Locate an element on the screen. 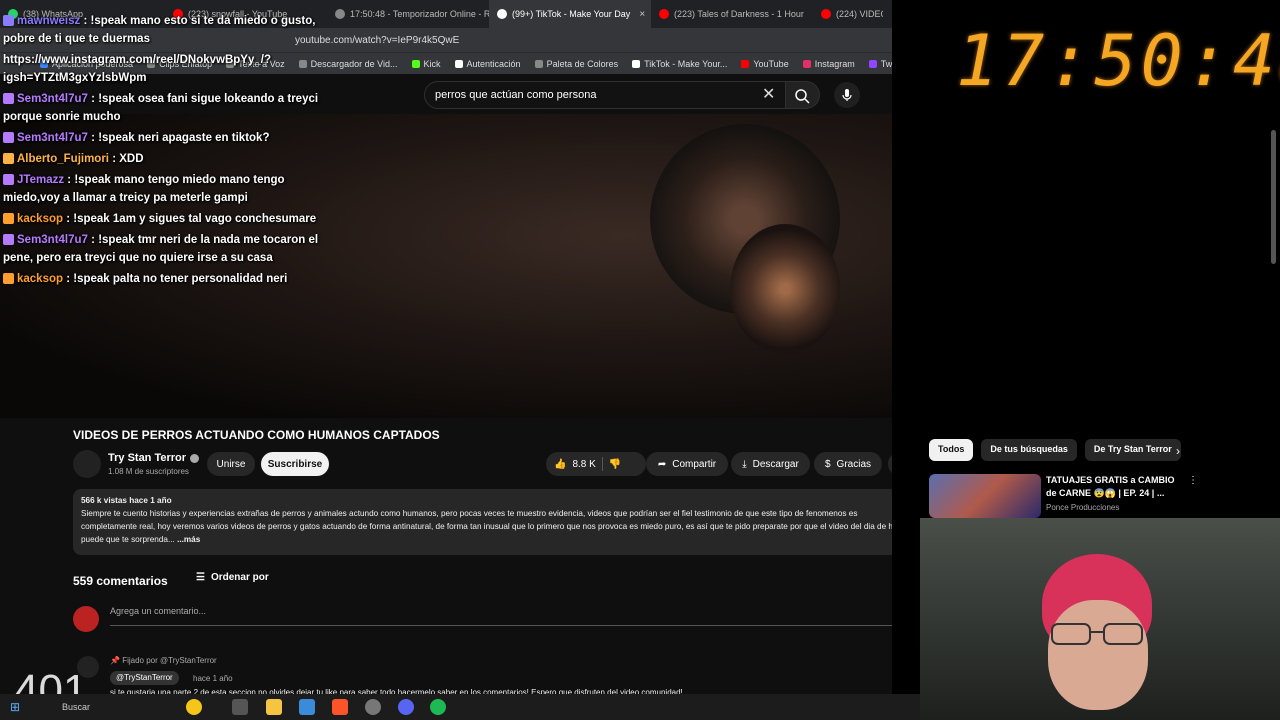  thanks-icon: $ is located at coordinates (827, 464).